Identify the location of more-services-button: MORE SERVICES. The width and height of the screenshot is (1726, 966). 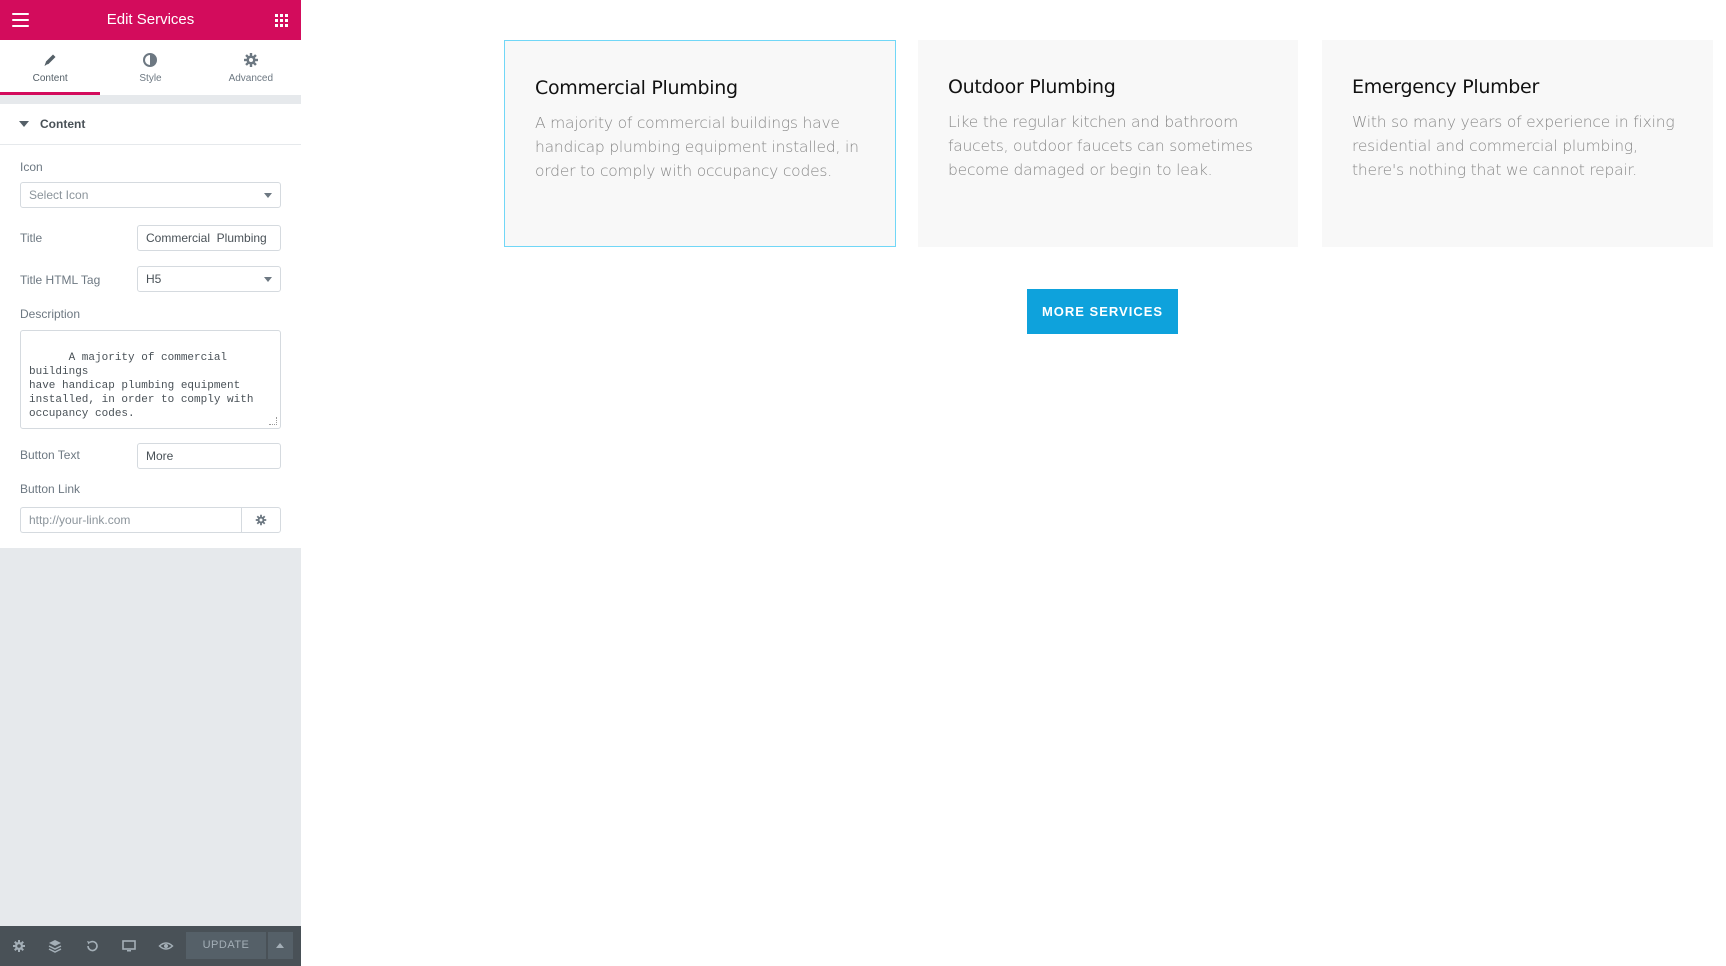
(1102, 311).